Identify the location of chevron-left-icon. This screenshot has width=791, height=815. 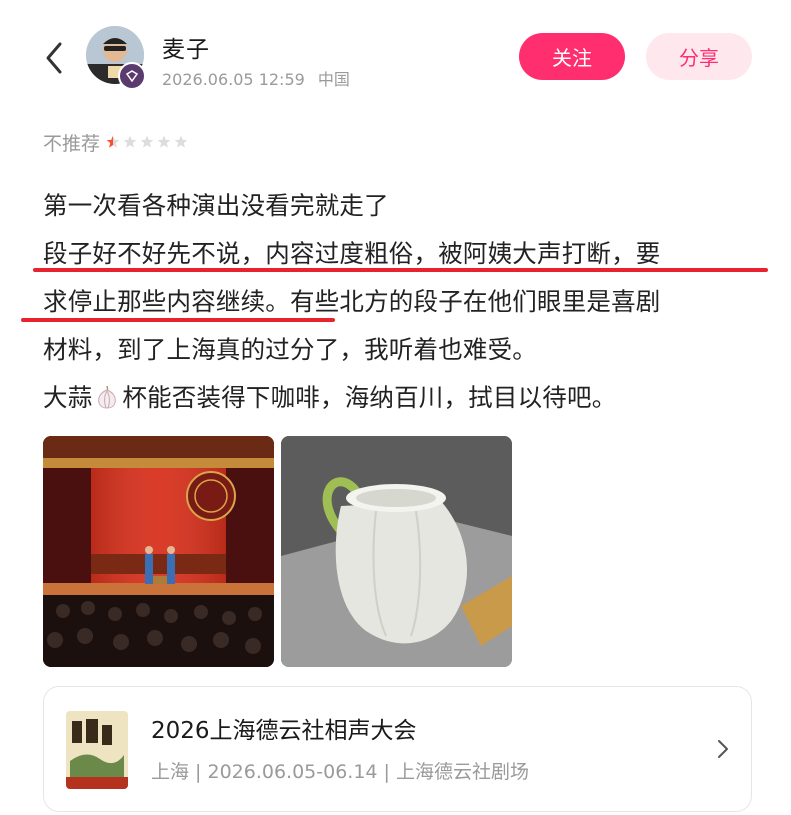
(54, 58).